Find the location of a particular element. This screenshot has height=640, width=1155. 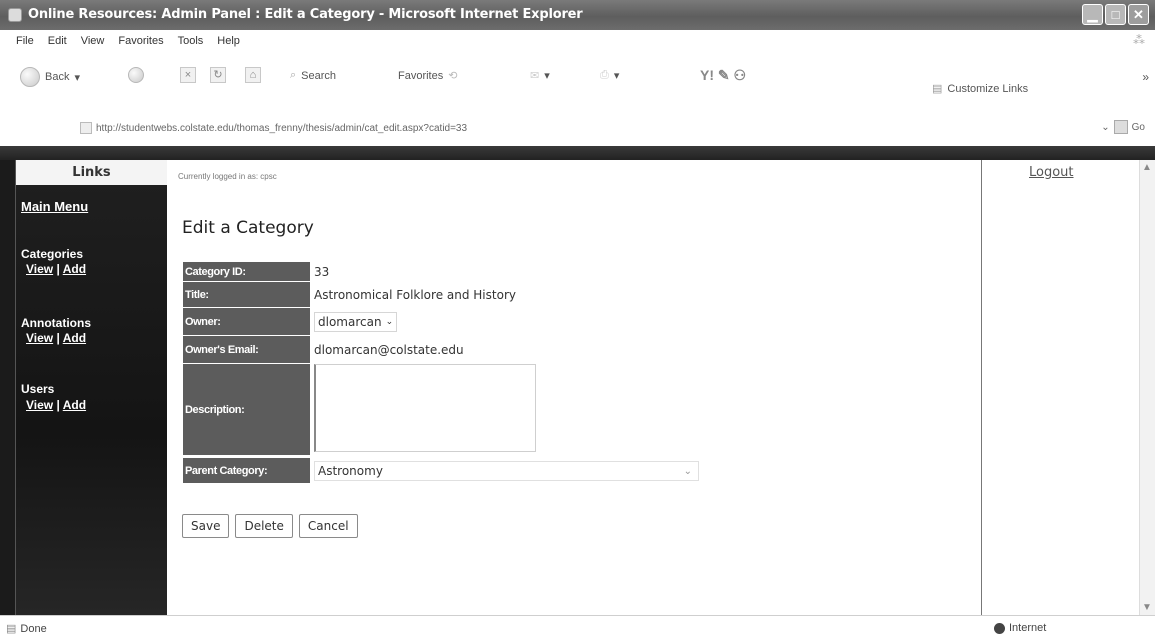

annotations-links: View | Add is located at coordinates (56, 338).